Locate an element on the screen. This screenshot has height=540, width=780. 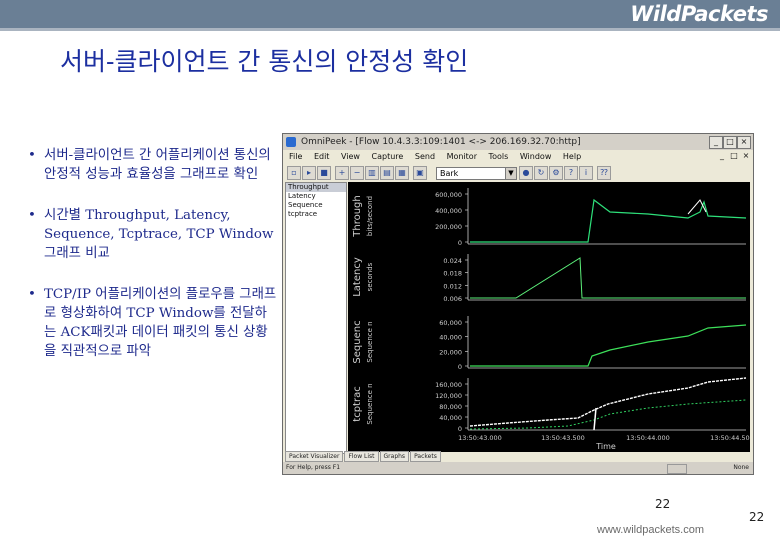
minimize-button: _ is located at coordinates (716, 142).